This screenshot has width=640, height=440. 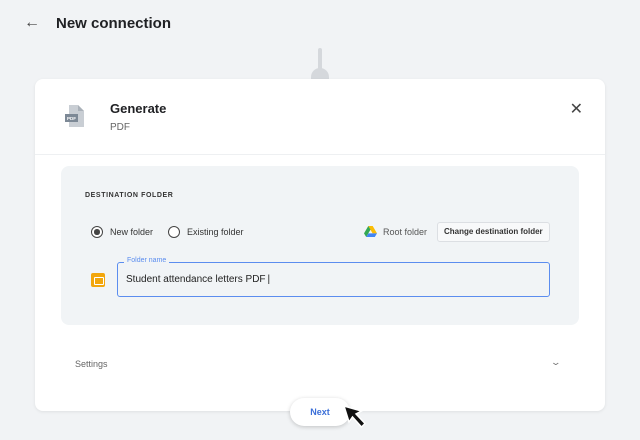 What do you see at coordinates (120, 127) in the screenshot?
I see `card-subtitle: PDF` at bounding box center [120, 127].